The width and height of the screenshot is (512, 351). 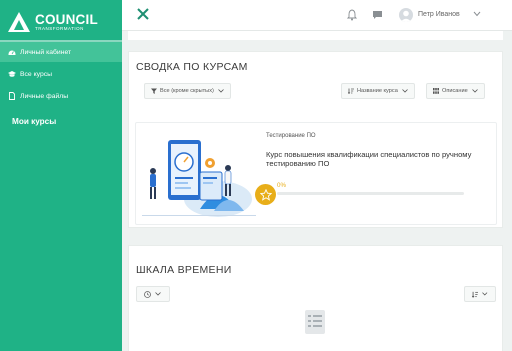 I want to click on course-category: Тестирование ПО, so click(x=291, y=136).